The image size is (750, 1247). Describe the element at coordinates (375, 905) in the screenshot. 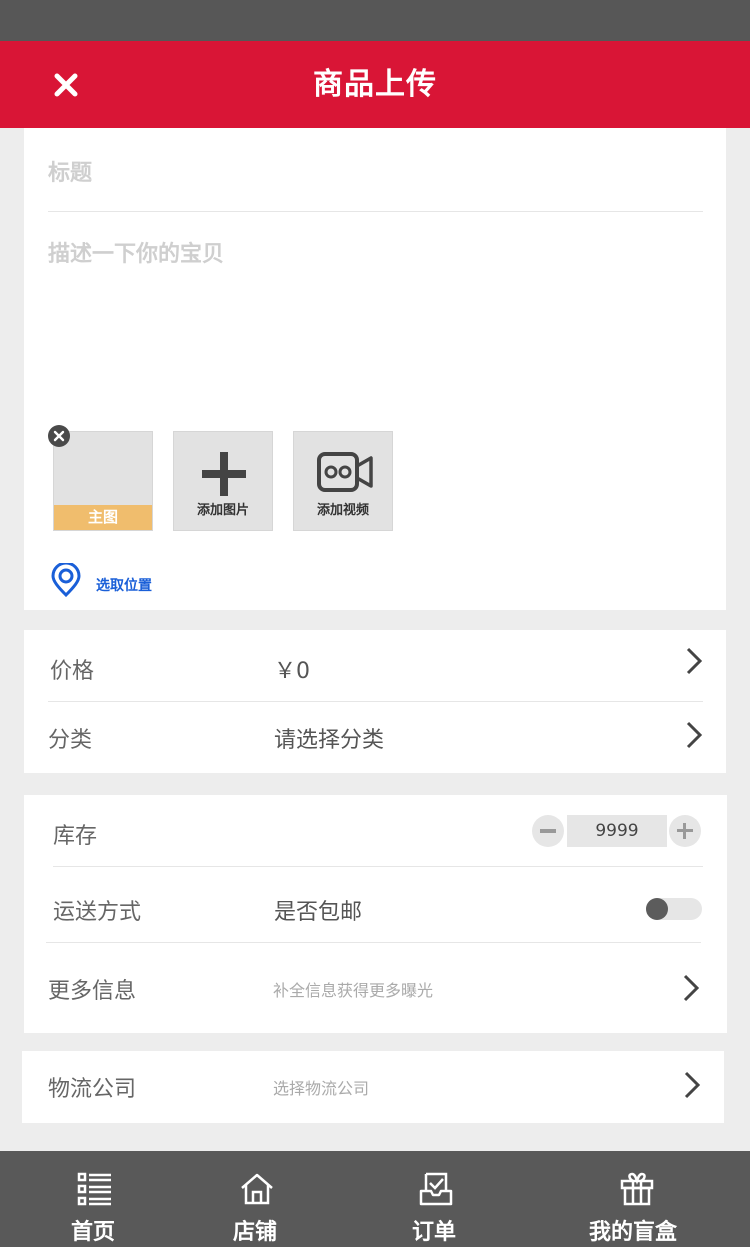

I see `shipping-row: 运送方式 是否包邮` at that location.